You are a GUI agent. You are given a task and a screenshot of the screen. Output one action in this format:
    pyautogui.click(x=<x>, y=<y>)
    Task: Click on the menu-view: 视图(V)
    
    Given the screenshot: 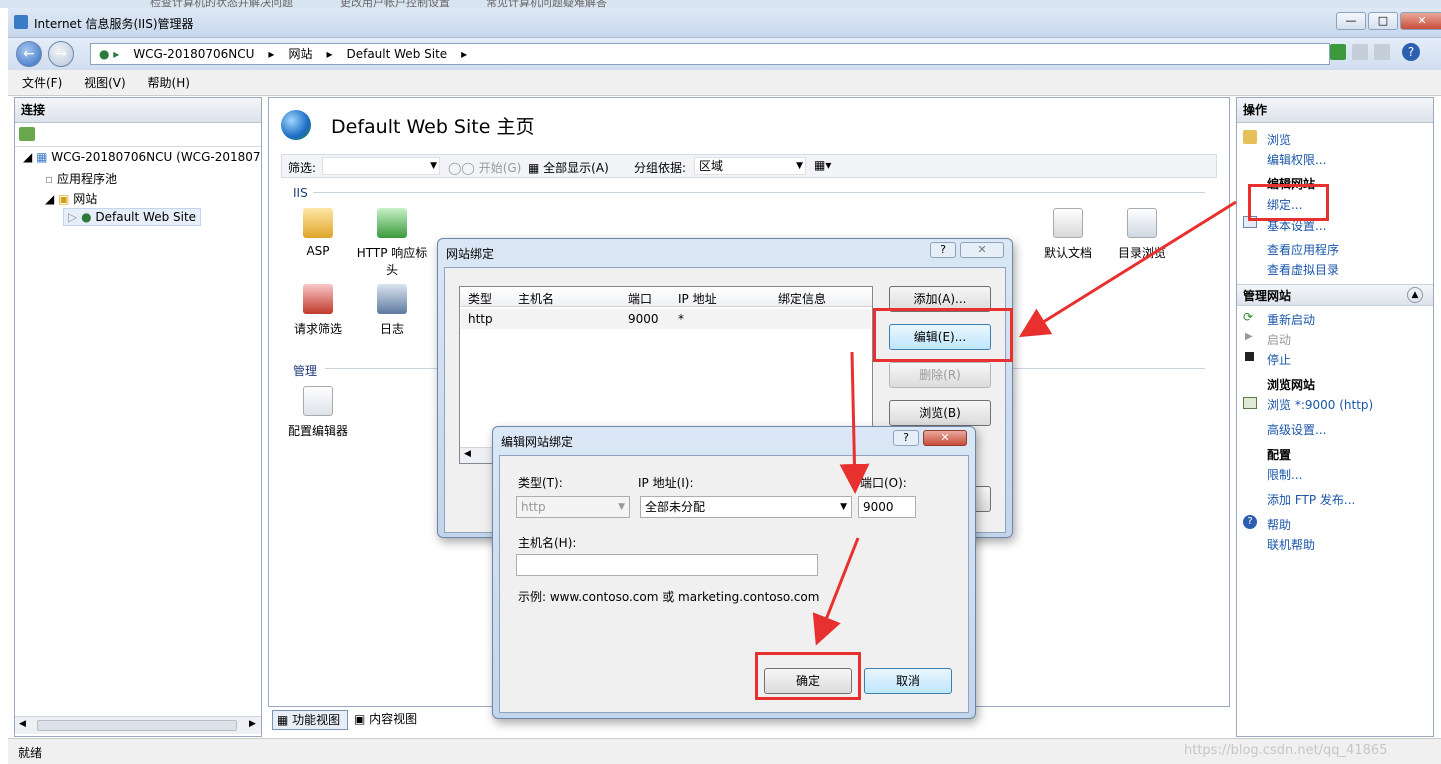 What is the action you would take?
    pyautogui.click(x=105, y=83)
    